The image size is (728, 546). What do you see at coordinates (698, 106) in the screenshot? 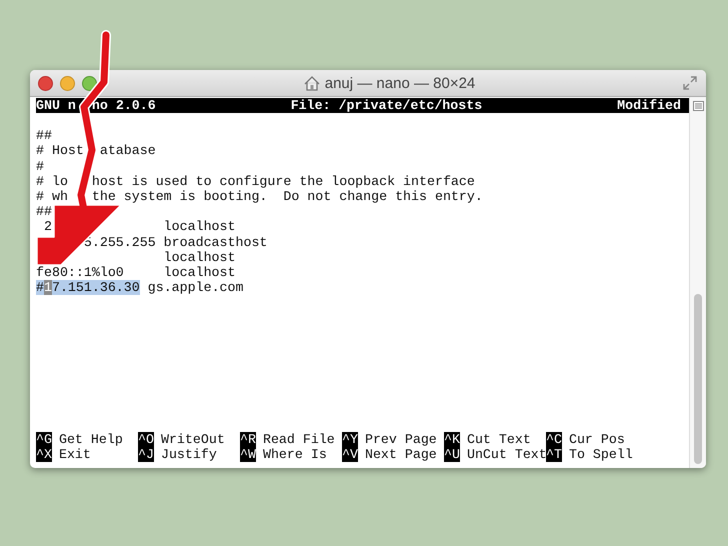
I see `list-icon` at bounding box center [698, 106].